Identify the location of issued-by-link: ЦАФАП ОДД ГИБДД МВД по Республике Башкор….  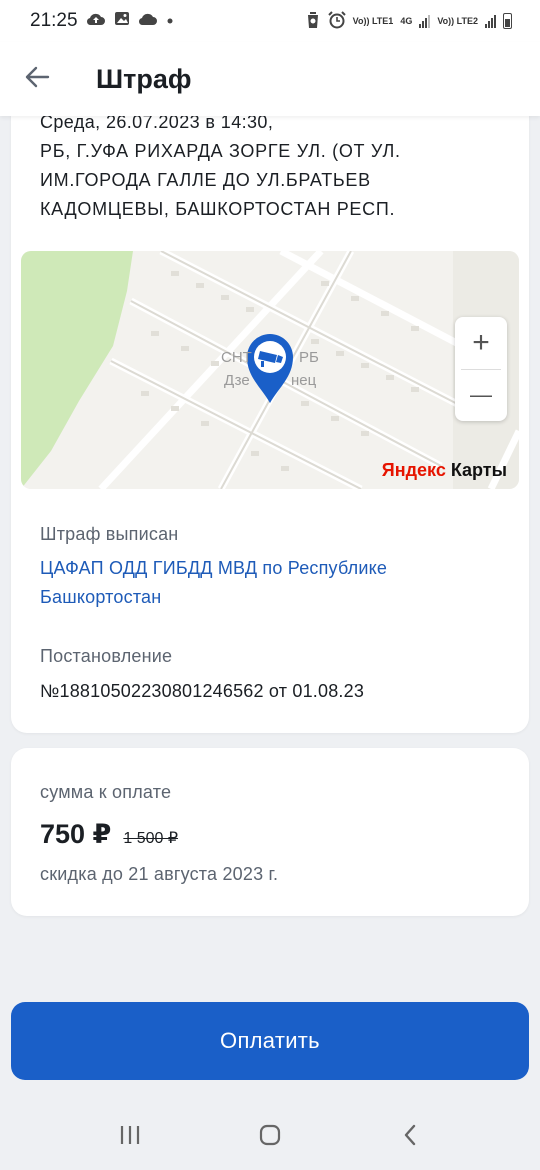
(260, 583).